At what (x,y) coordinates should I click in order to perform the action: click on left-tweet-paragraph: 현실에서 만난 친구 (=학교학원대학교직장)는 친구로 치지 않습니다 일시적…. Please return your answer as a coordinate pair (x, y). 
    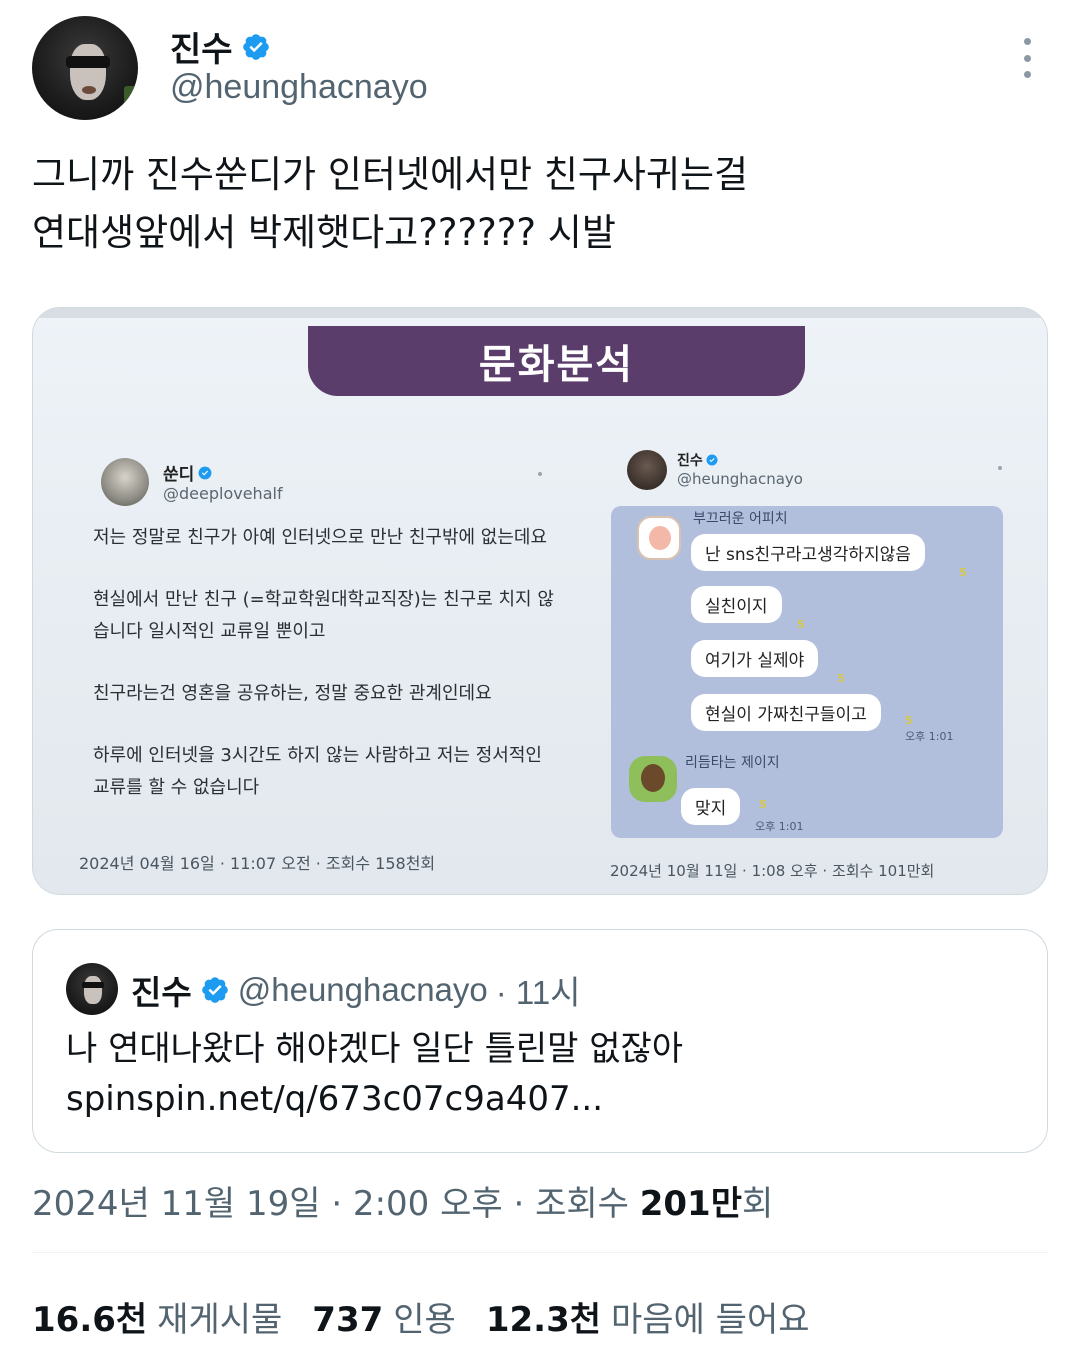
    Looking at the image, I should click on (323, 615).